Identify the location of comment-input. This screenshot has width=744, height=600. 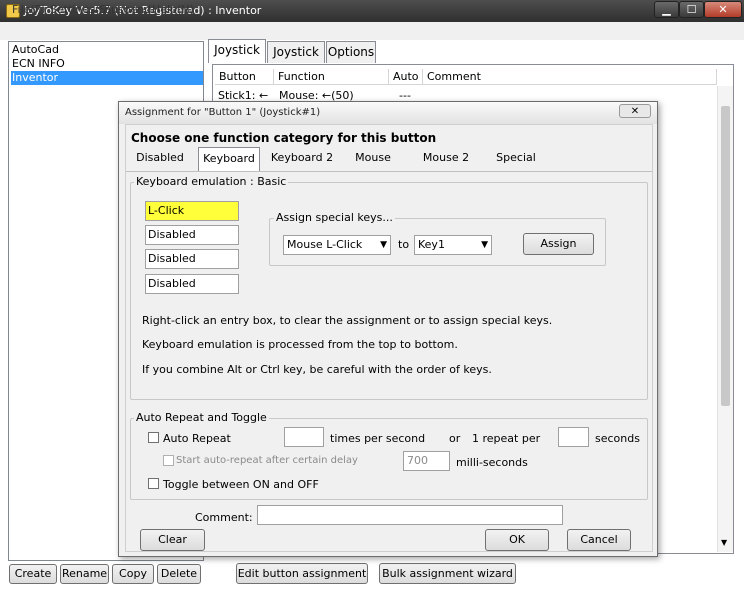
(410, 515).